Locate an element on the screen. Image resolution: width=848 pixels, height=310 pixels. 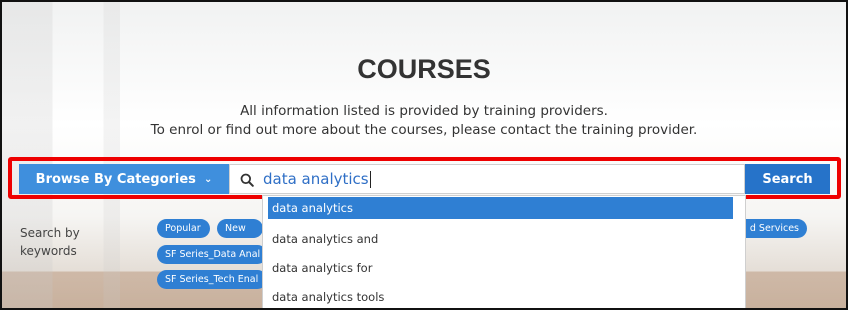
keyword-tag-sf-series-tech: SF Series_Tech Enal is located at coordinates (212, 279).